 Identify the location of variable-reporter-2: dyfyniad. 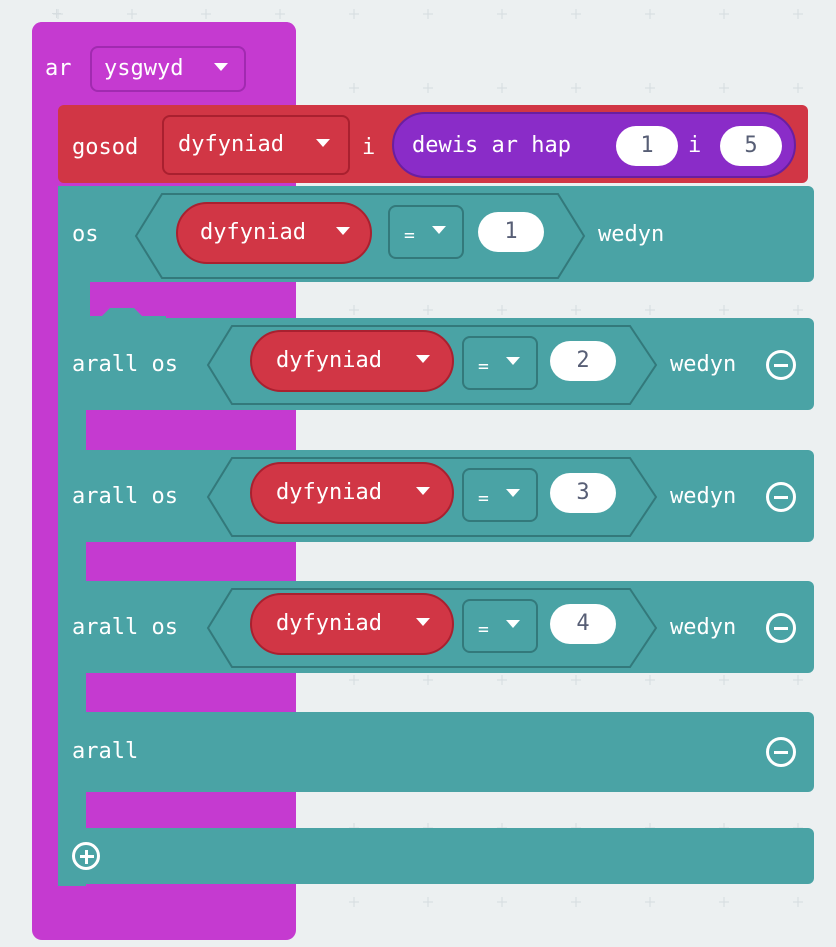
(352, 361).